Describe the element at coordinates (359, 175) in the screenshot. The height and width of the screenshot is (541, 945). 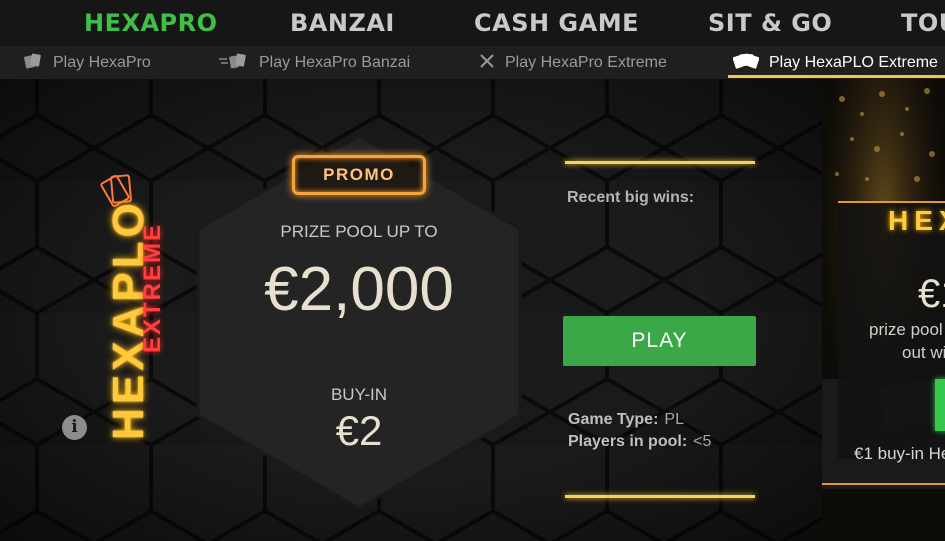
I see `promo-badge: PROMO` at that location.